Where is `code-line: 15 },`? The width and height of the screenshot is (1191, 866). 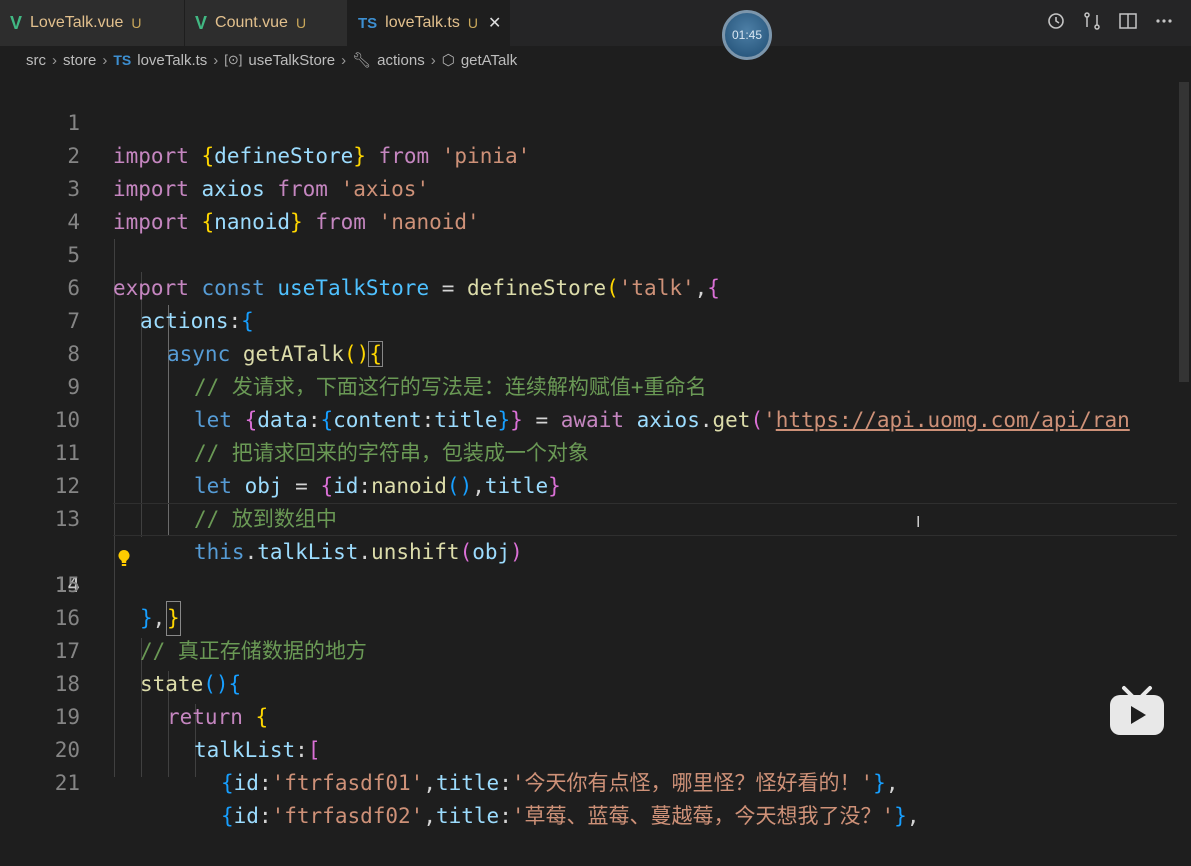 code-line: 15 }, is located at coordinates (595, 583).